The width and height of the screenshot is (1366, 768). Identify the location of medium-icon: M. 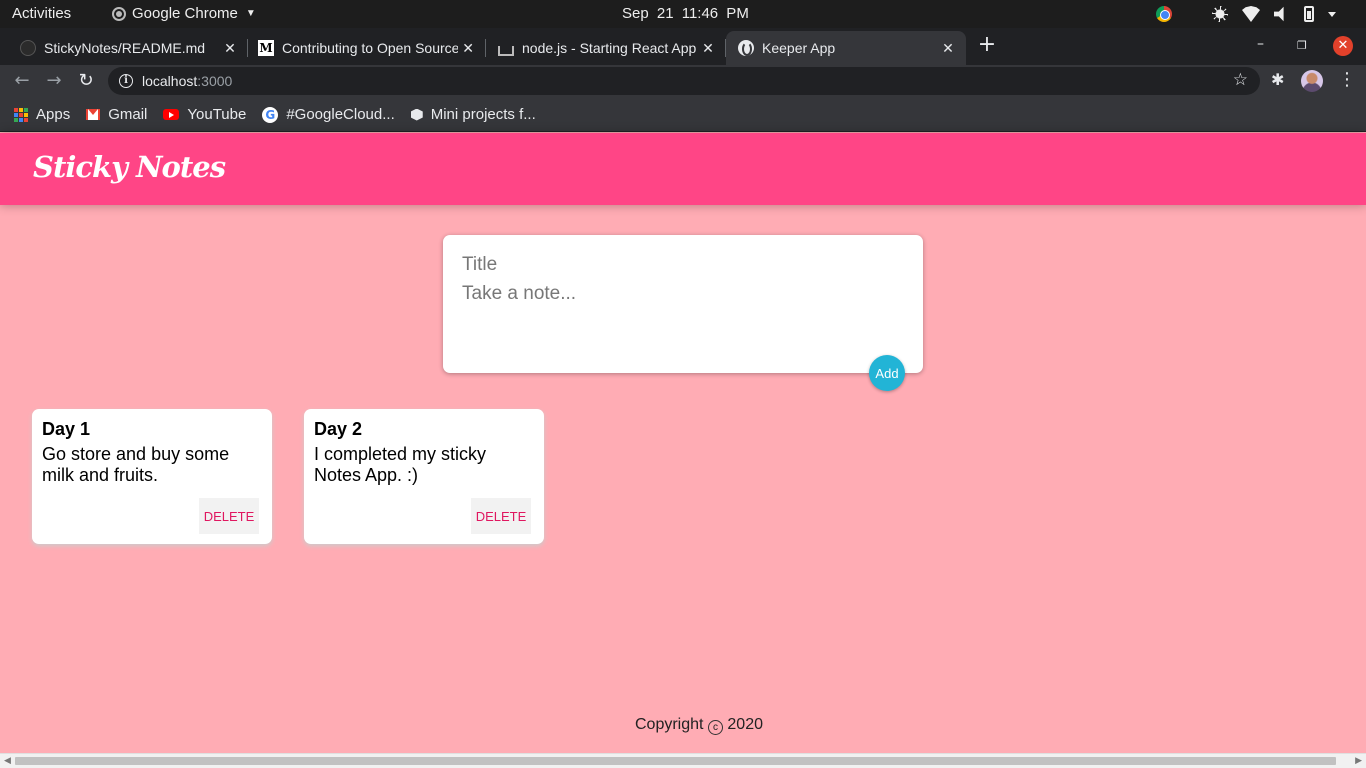
(266, 48).